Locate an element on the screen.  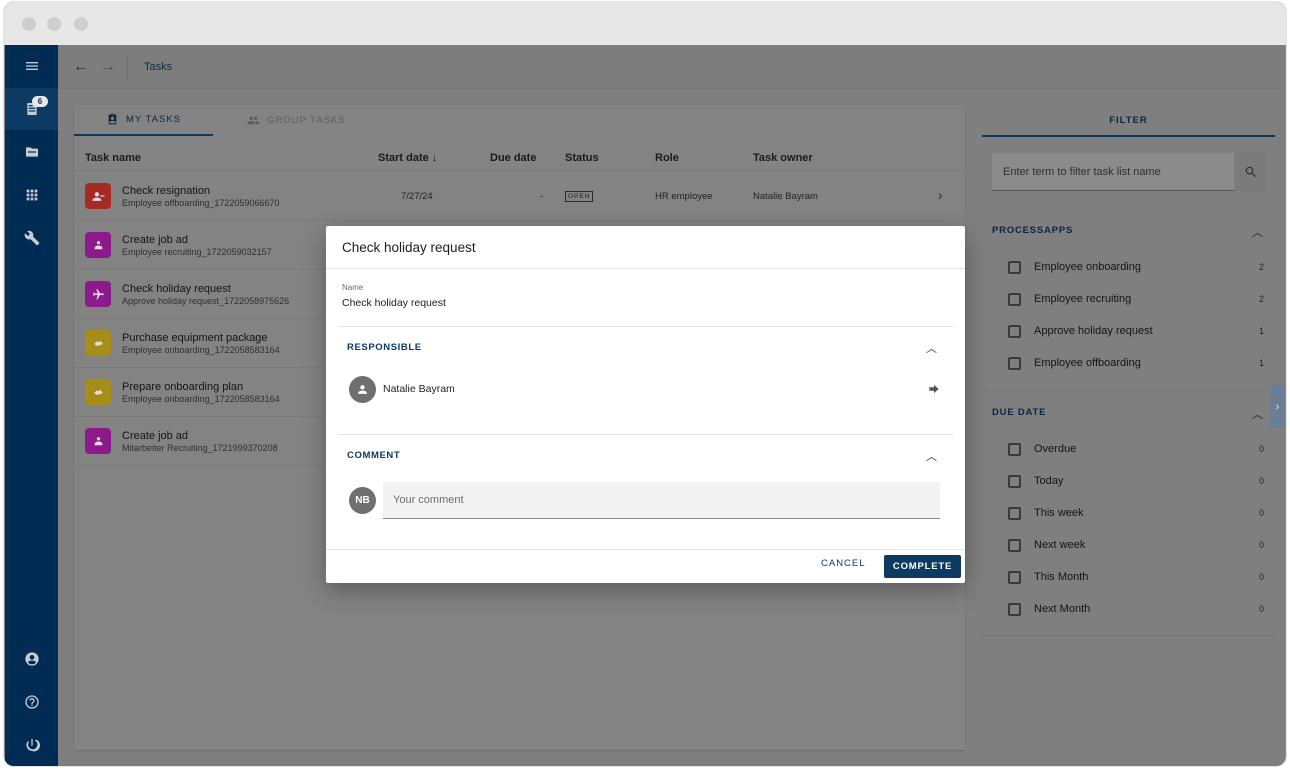
filter-option: This Month 0 is located at coordinates (1136, 578).